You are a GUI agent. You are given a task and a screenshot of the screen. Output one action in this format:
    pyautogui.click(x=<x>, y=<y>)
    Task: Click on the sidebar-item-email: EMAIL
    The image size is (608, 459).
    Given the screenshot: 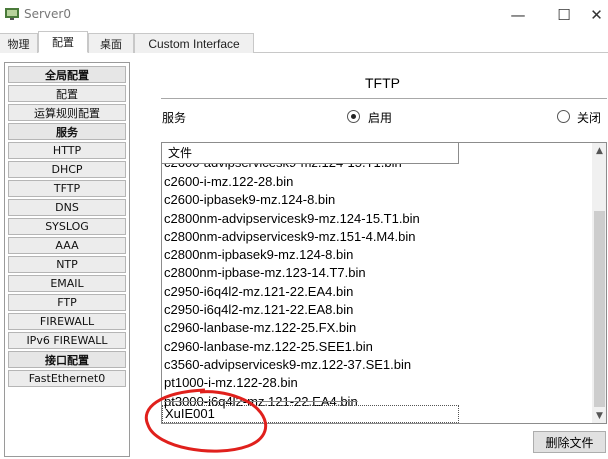 What is the action you would take?
    pyautogui.click(x=67, y=283)
    